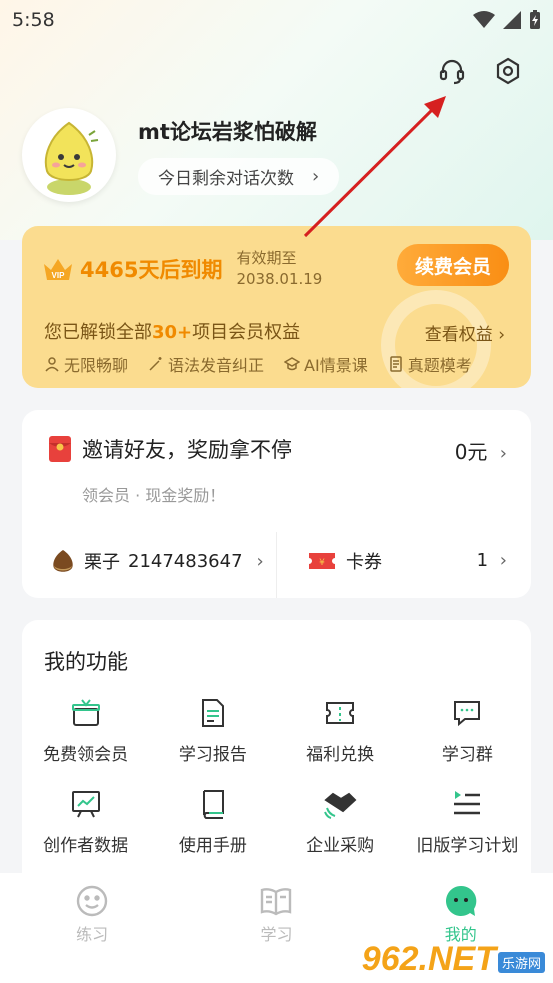 This screenshot has width=553, height=983. What do you see at coordinates (246, 332) in the screenshot?
I see `vip-unlock-suffix: 项目会员权益` at bounding box center [246, 332].